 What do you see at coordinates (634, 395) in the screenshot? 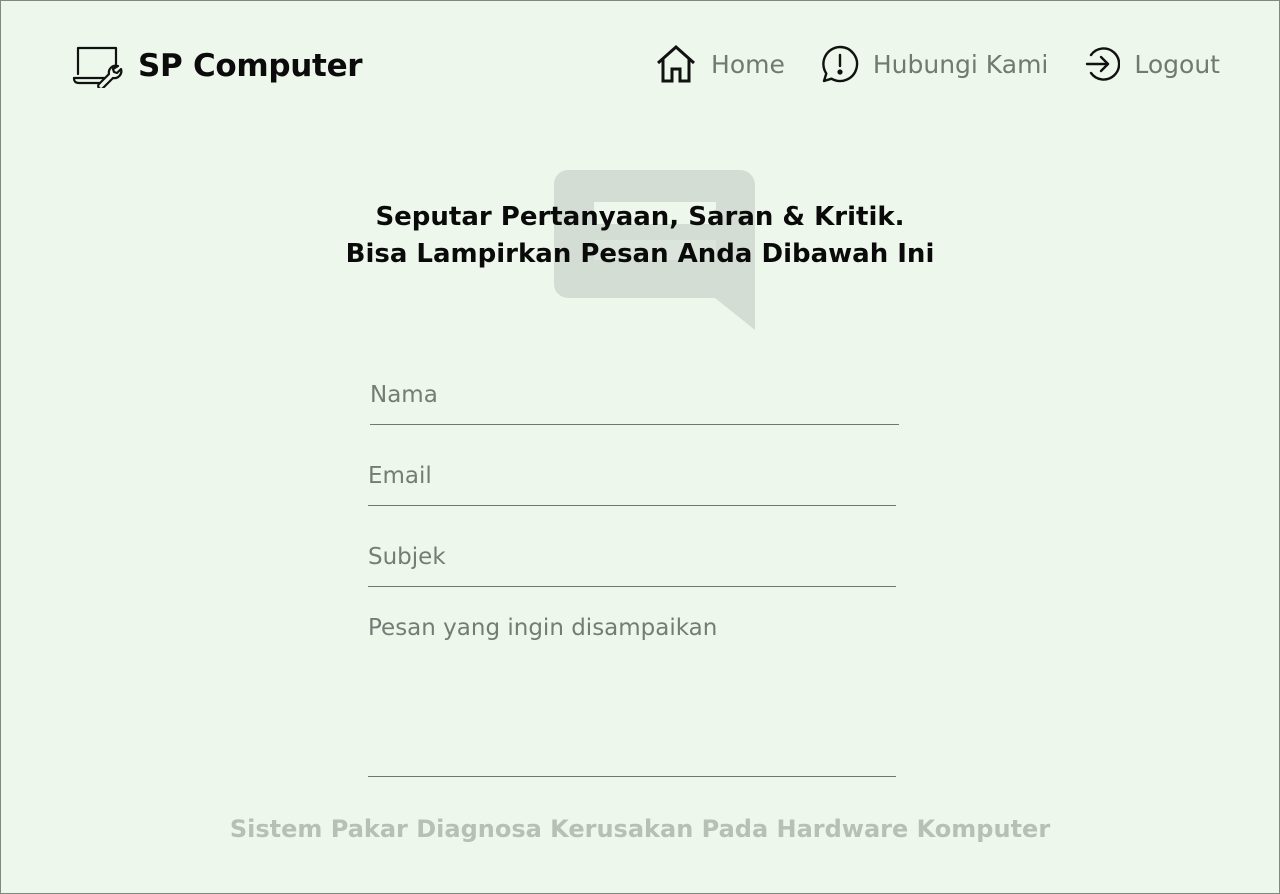
I see `nama-input` at bounding box center [634, 395].